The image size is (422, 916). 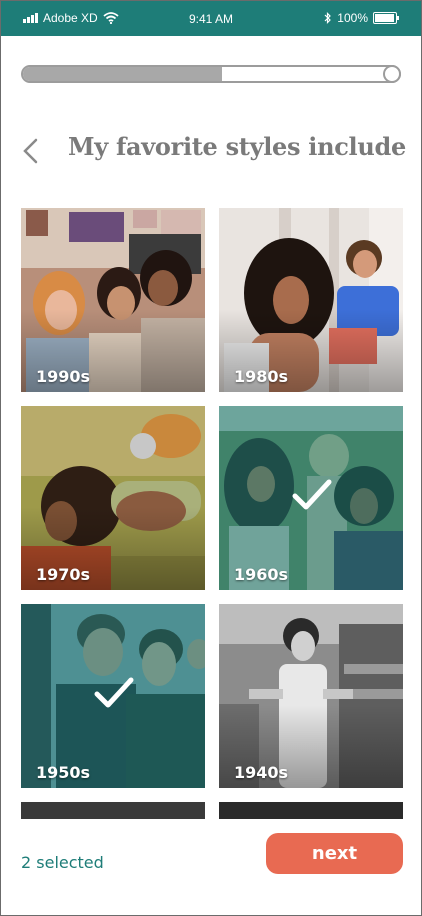 I want to click on back-button, so click(x=32, y=151).